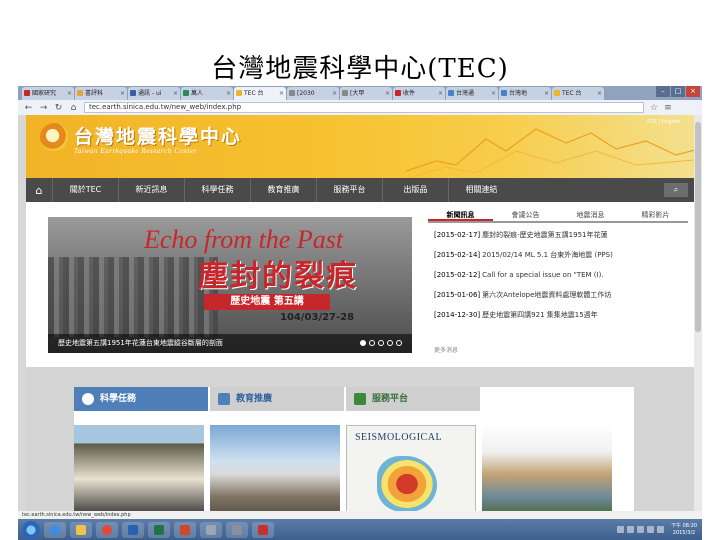 This screenshot has height=540, width=720. What do you see at coordinates (460, 214) in the screenshot?
I see `tab-news: 新聞訊息` at bounding box center [460, 214].